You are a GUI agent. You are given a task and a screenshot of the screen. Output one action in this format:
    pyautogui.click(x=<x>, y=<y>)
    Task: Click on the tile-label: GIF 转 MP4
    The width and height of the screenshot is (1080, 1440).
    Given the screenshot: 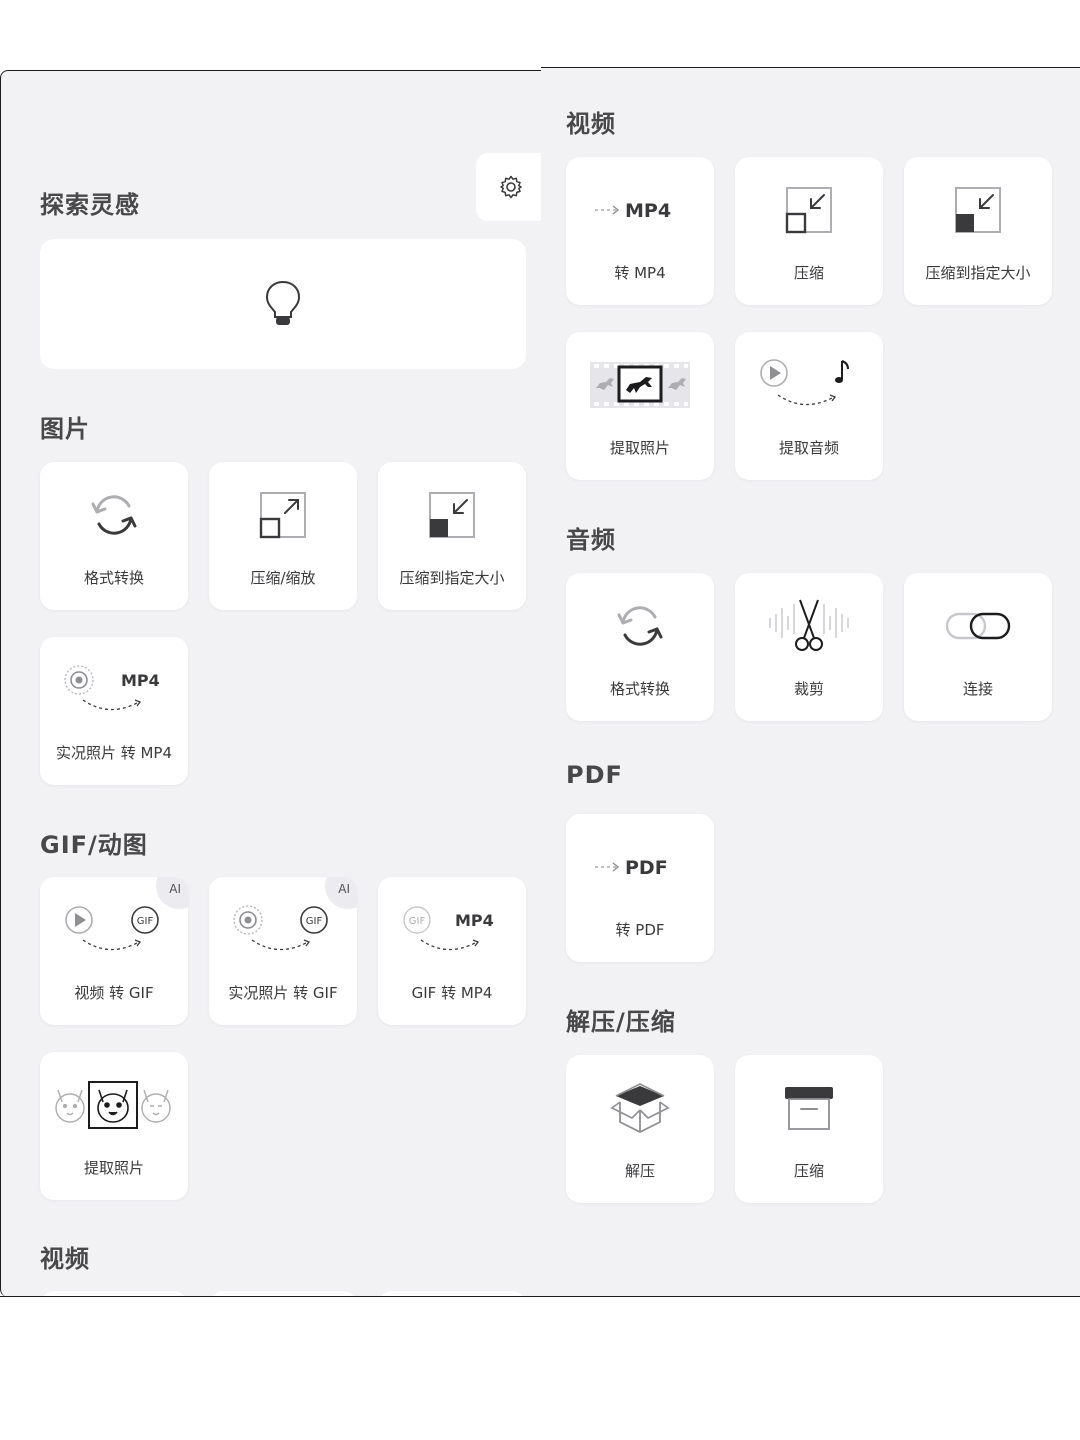 What is the action you would take?
    pyautogui.click(x=452, y=993)
    